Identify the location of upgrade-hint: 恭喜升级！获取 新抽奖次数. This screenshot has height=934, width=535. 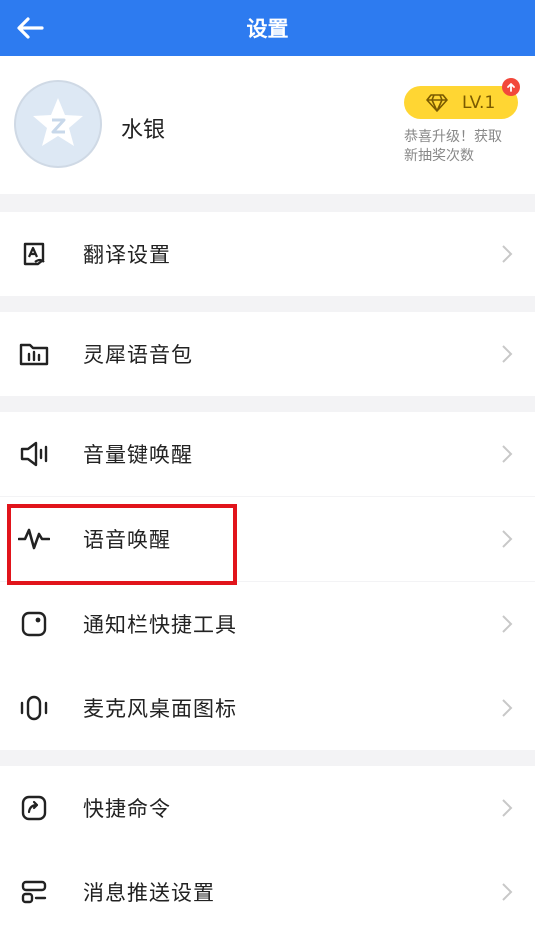
(464, 147).